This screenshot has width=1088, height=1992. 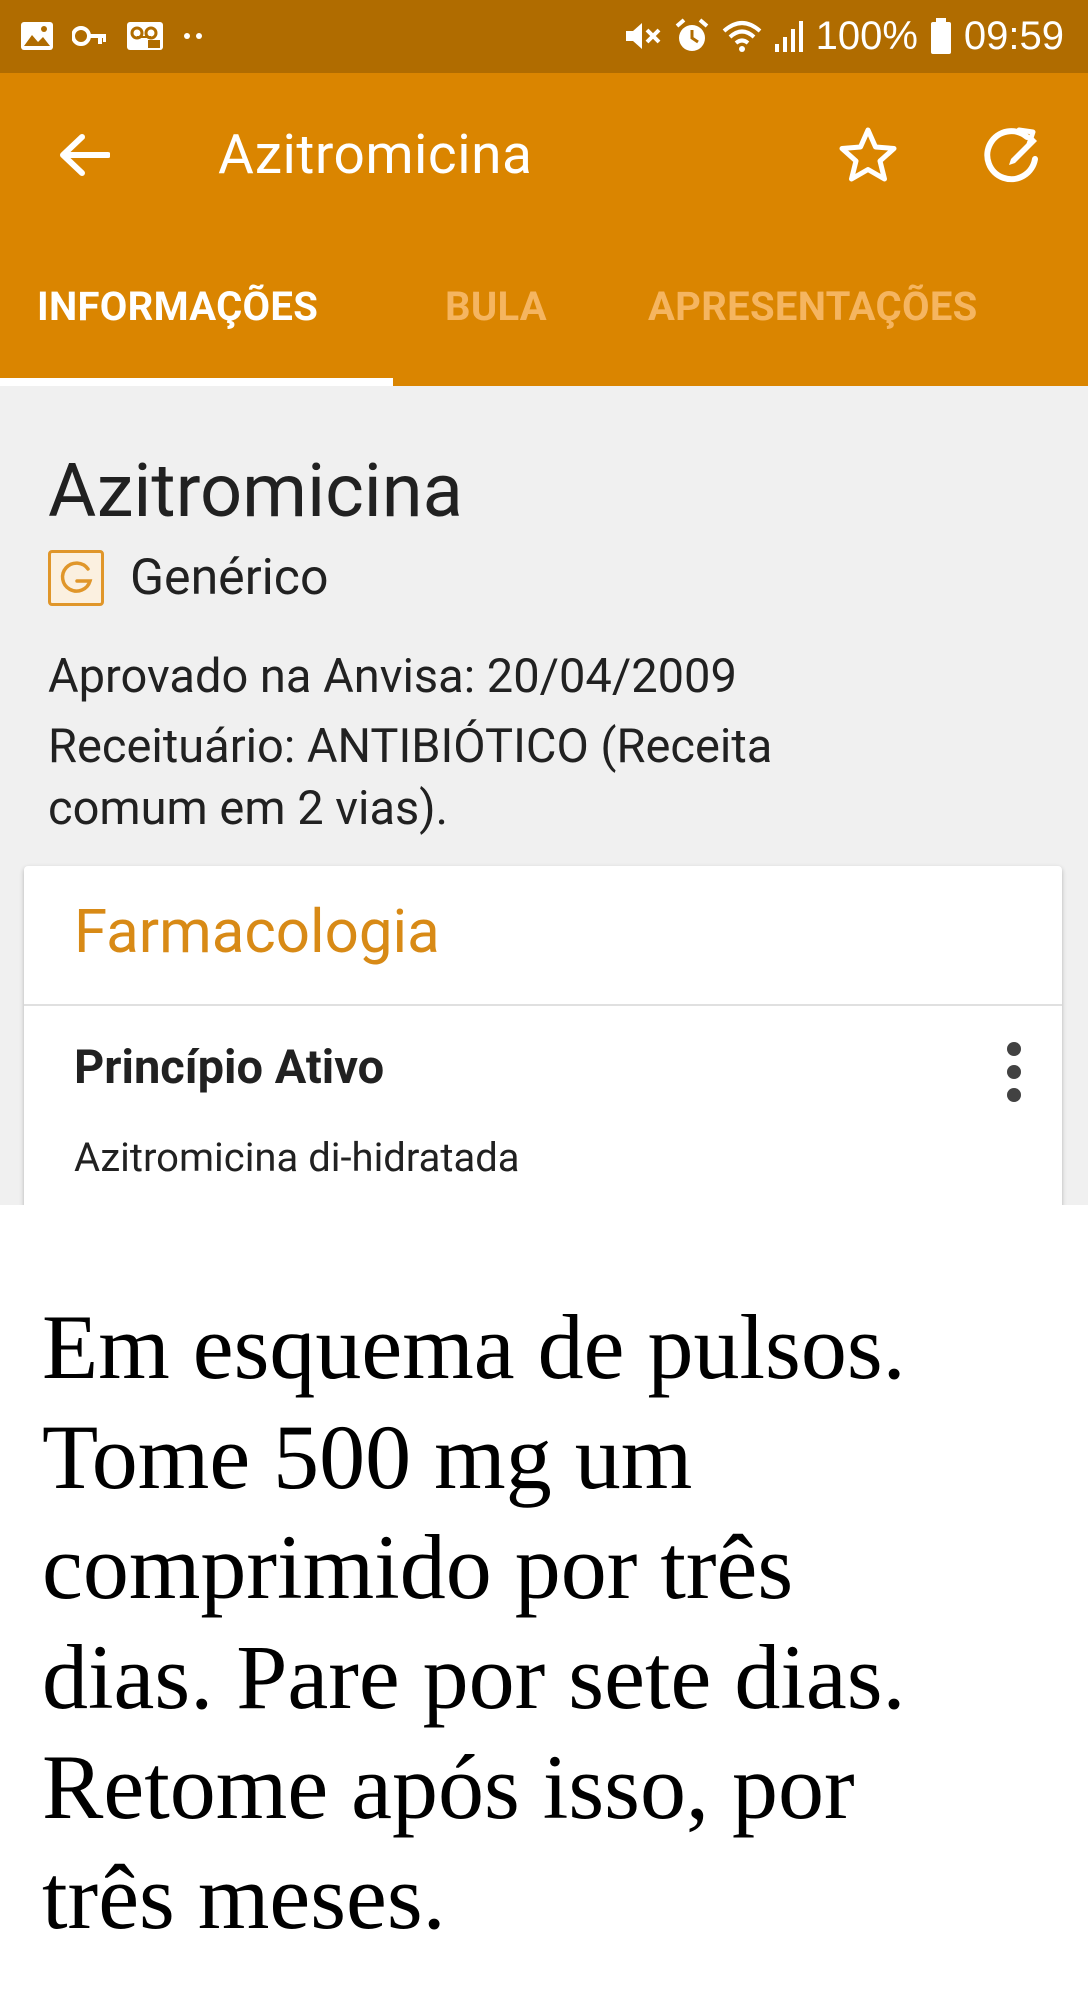 What do you see at coordinates (76, 578) in the screenshot?
I see `generic-badge-icon` at bounding box center [76, 578].